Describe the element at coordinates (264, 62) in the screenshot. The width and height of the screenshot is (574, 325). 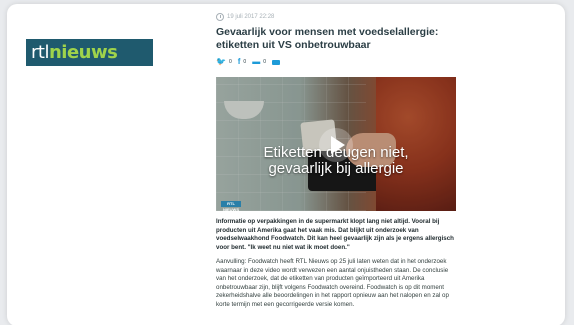
I see `comment-count: 0` at that location.